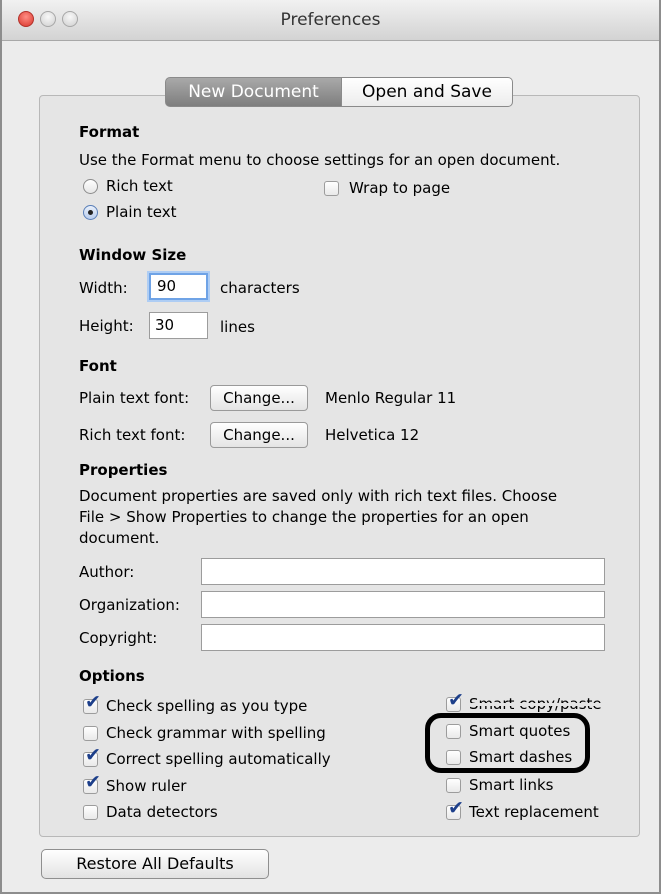 The width and height of the screenshot is (661, 896). Describe the element at coordinates (391, 398) in the screenshot. I see `plain-text-font-value: Menlo Regular 11` at that location.